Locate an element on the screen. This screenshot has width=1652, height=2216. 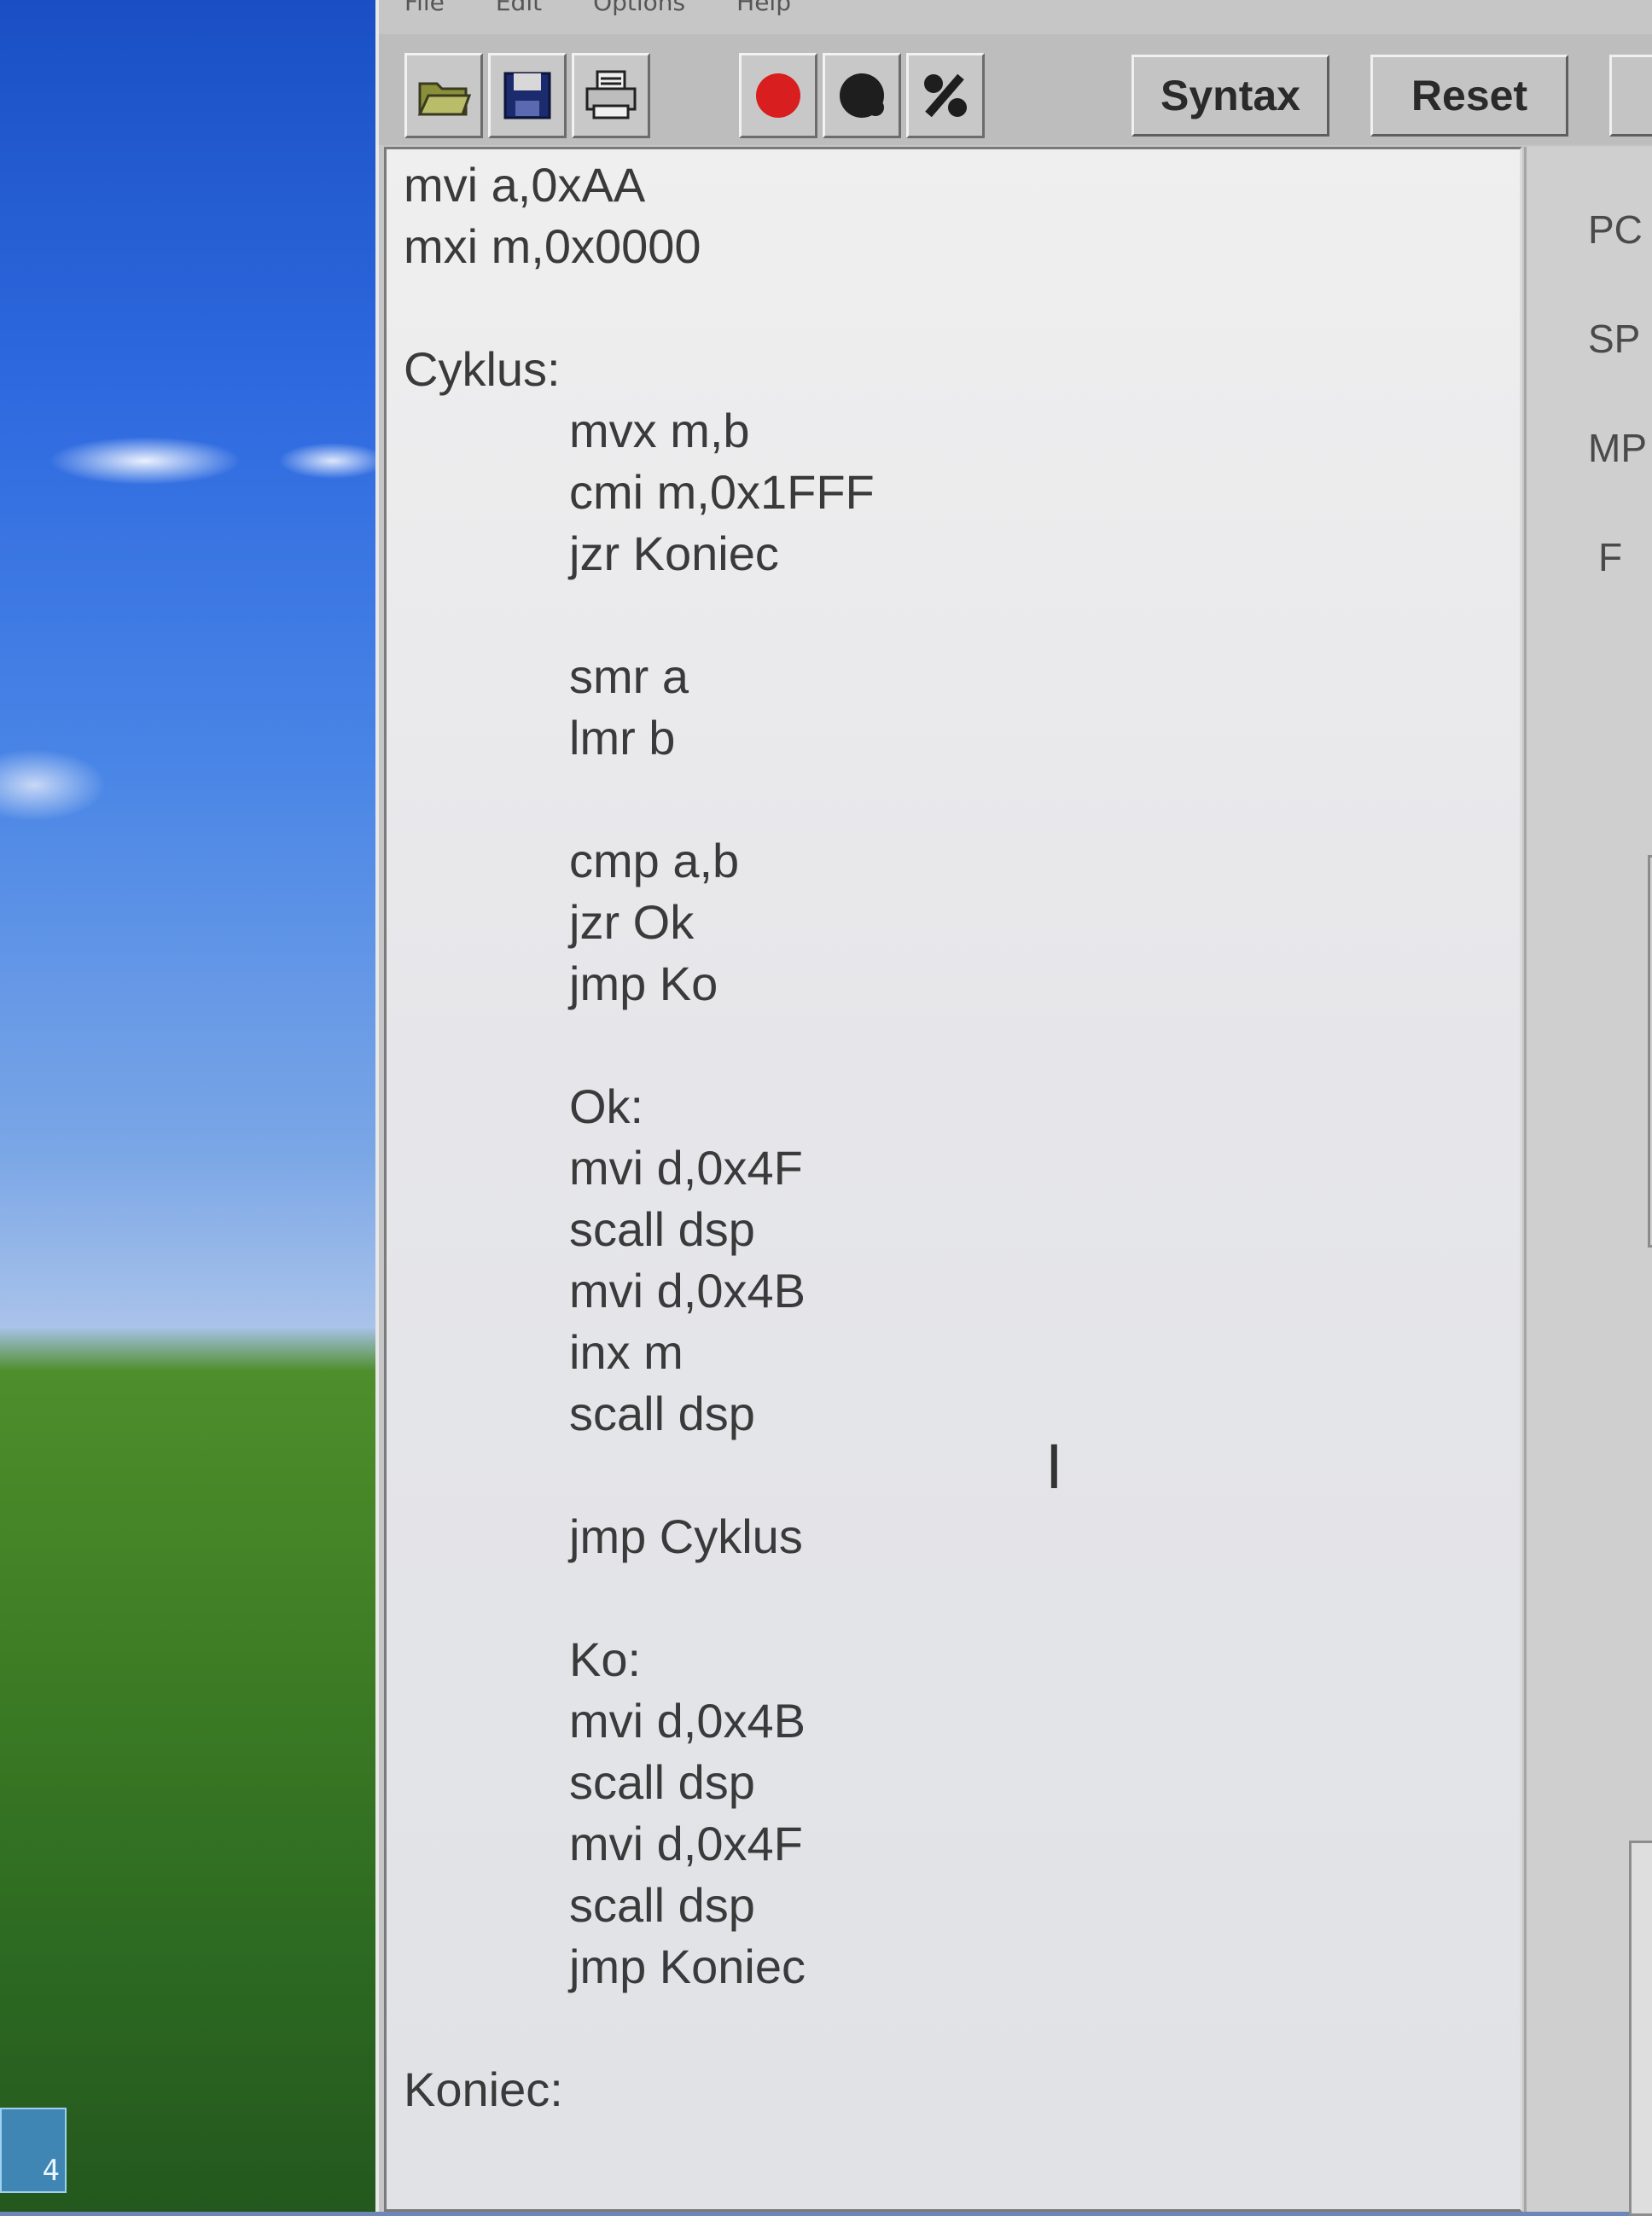
toolbar-button-cut-off is located at coordinates (1630, 96).